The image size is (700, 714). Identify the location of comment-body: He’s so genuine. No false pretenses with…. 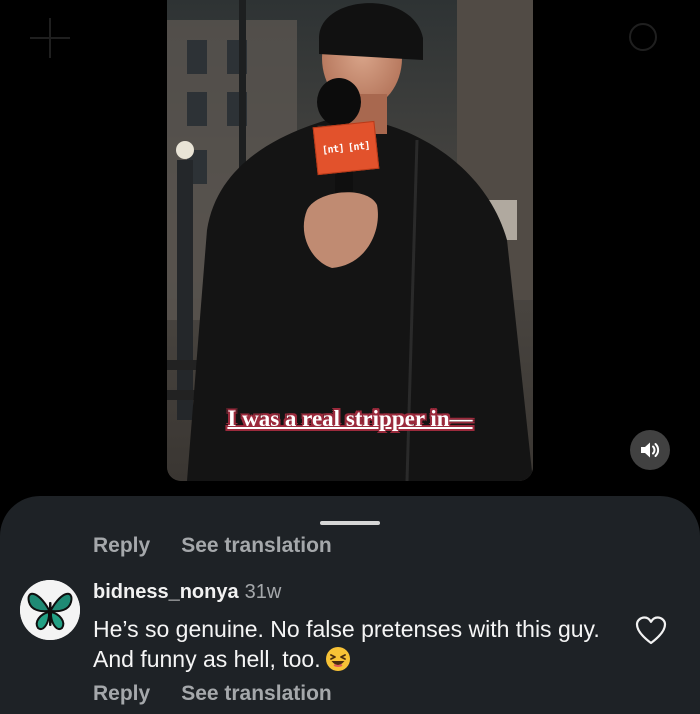
(348, 644).